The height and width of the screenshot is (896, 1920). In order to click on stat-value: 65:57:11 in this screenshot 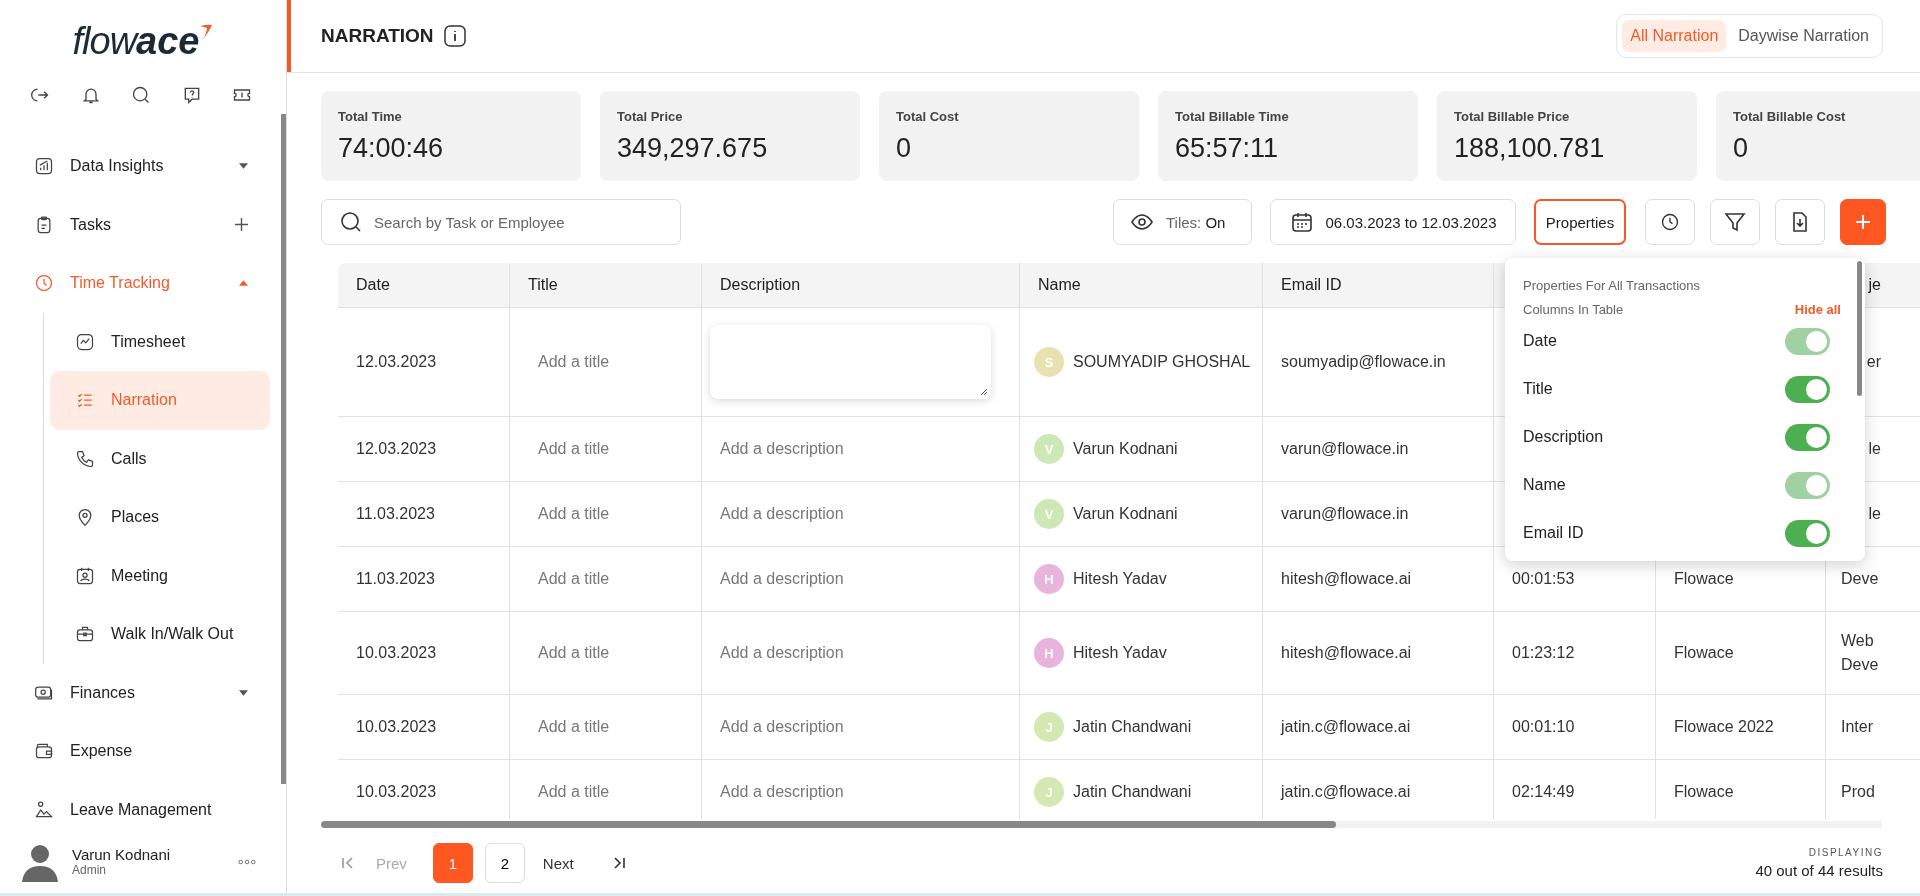, I will do `click(1227, 148)`.